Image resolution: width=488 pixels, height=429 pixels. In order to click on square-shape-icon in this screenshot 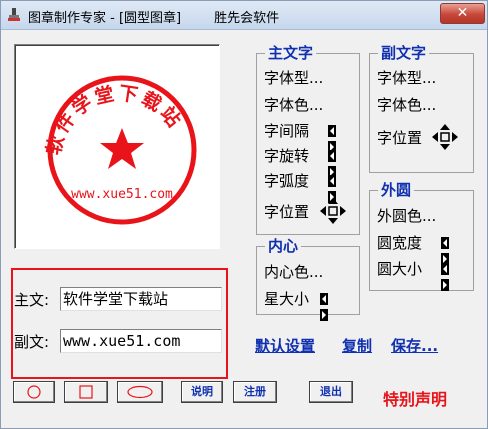, I will do `click(86, 392)`.